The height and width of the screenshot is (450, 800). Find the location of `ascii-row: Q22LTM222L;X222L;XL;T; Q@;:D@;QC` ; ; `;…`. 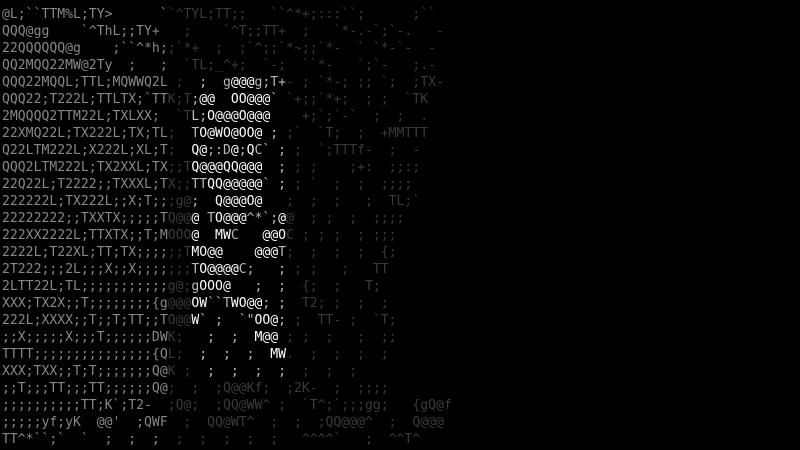

ascii-row: Q22LTM222L;X222L;XL;T; Q@;:D@;QC` ; ; `;… is located at coordinates (211, 150).